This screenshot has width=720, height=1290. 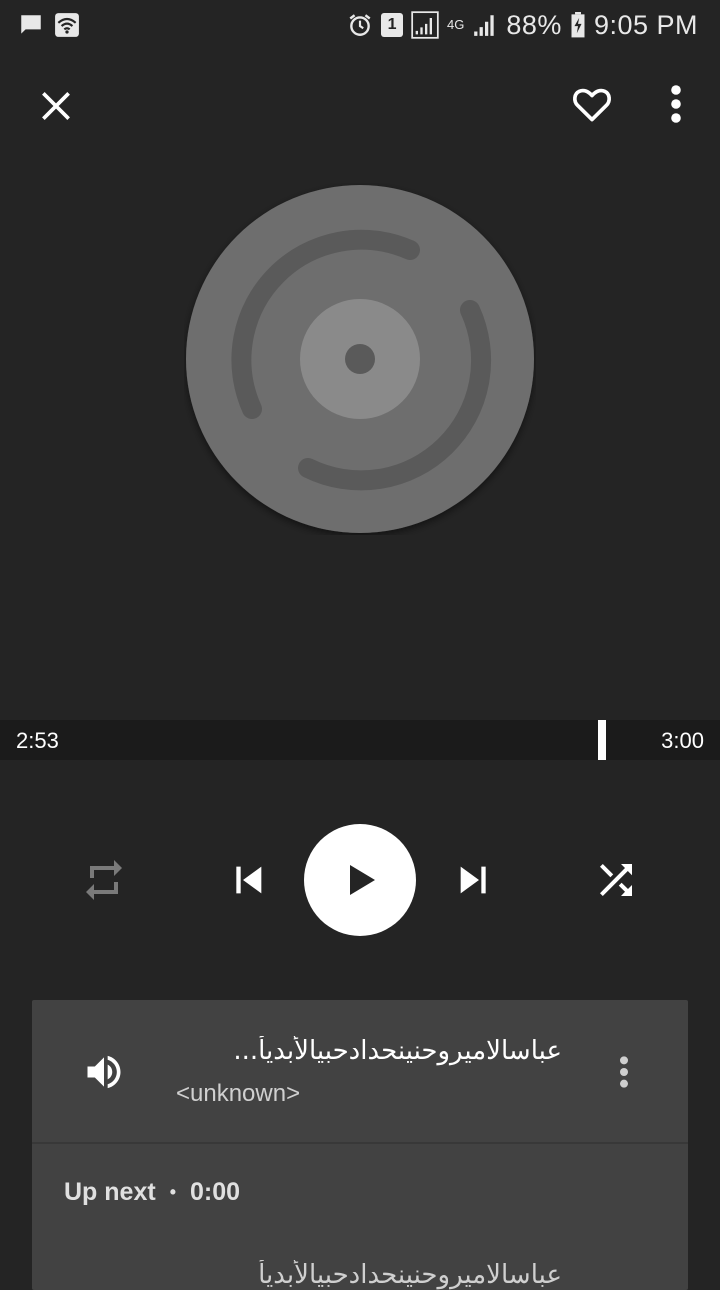 I want to click on network-4g-icon: 4G, so click(x=456, y=24).